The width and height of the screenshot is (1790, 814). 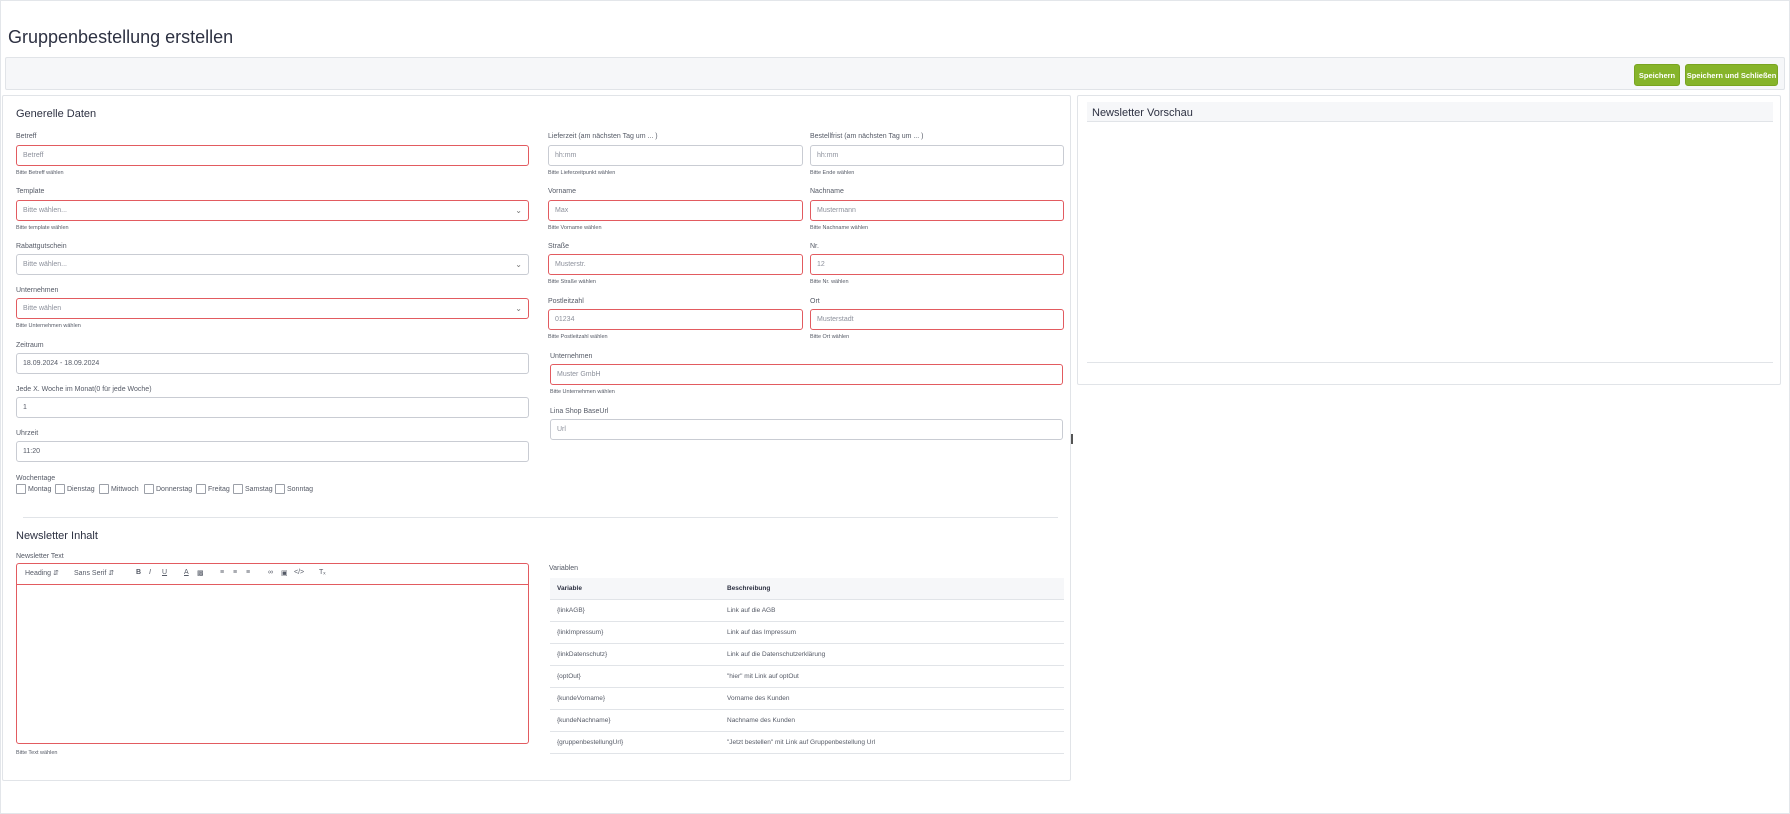 What do you see at coordinates (635, 589) in the screenshot?
I see `column-header-variable: Variable` at bounding box center [635, 589].